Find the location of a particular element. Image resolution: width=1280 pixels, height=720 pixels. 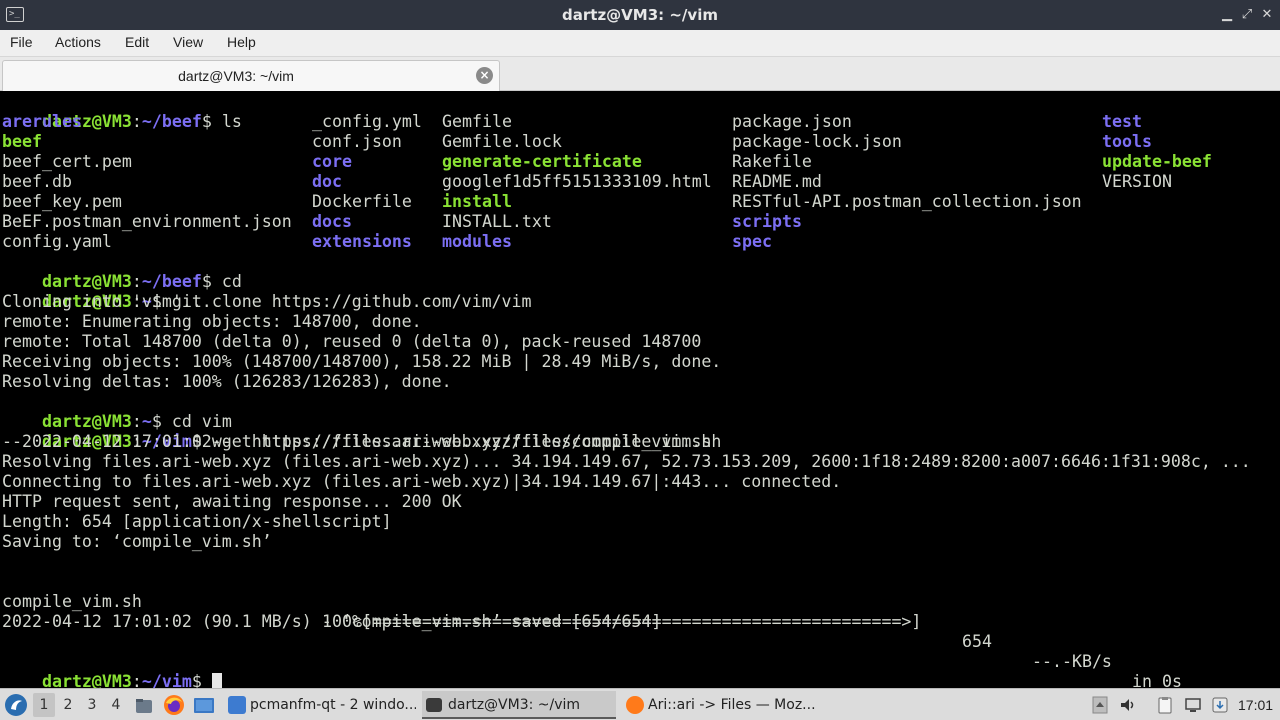

ls-entry: config.yaml is located at coordinates (57, 241).